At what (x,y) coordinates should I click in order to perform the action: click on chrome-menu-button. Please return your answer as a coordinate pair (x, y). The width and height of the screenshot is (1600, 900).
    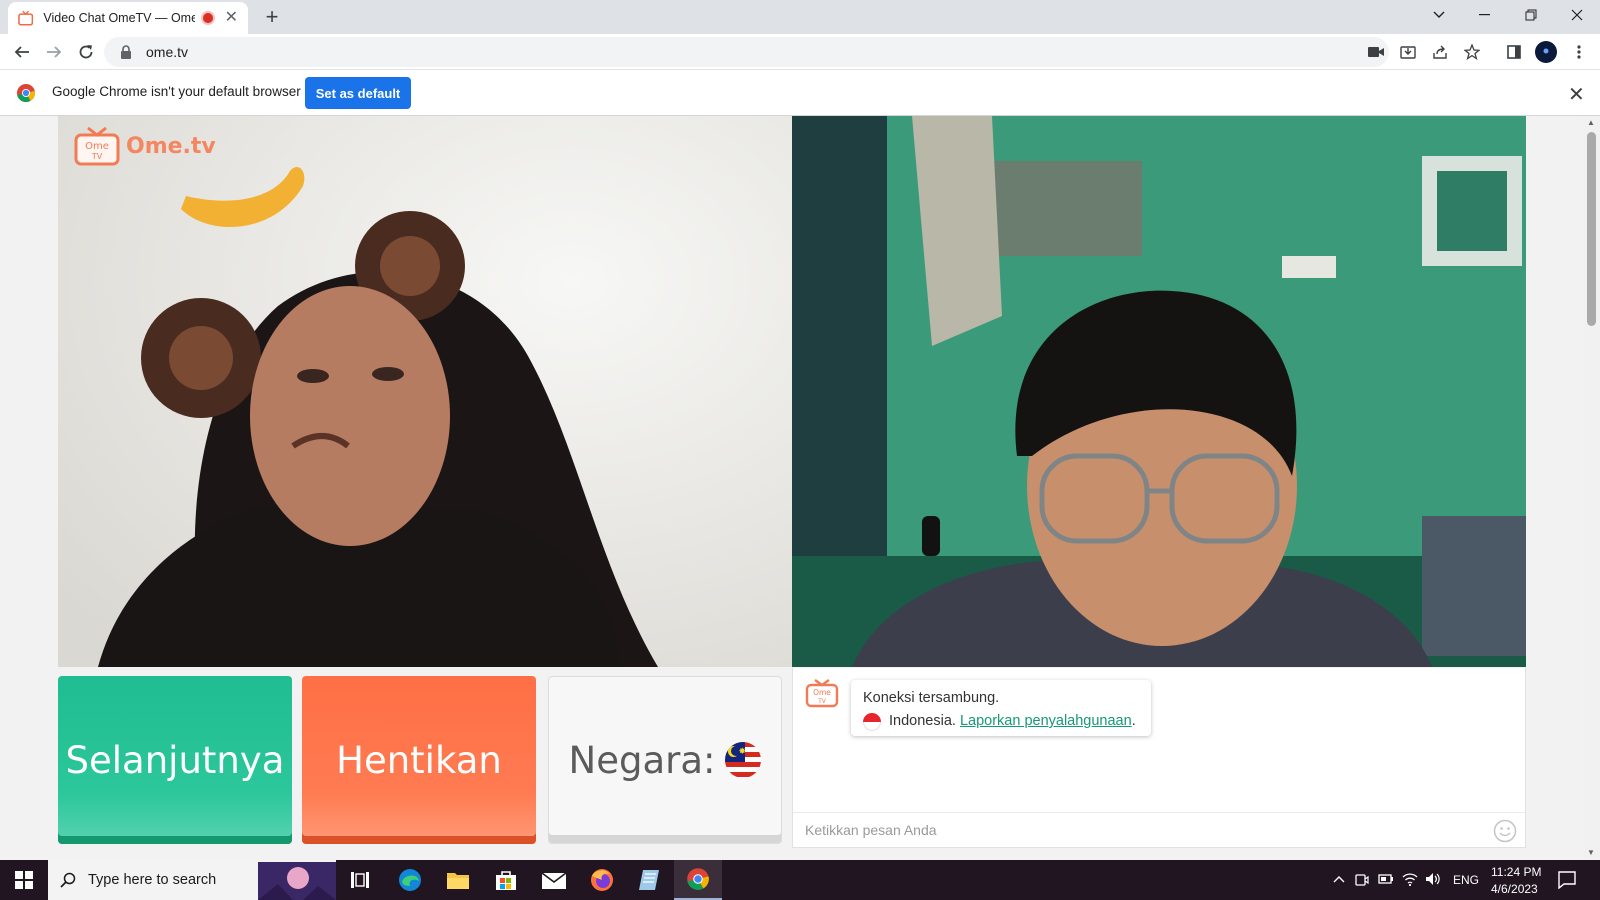
    Looking at the image, I should click on (1579, 52).